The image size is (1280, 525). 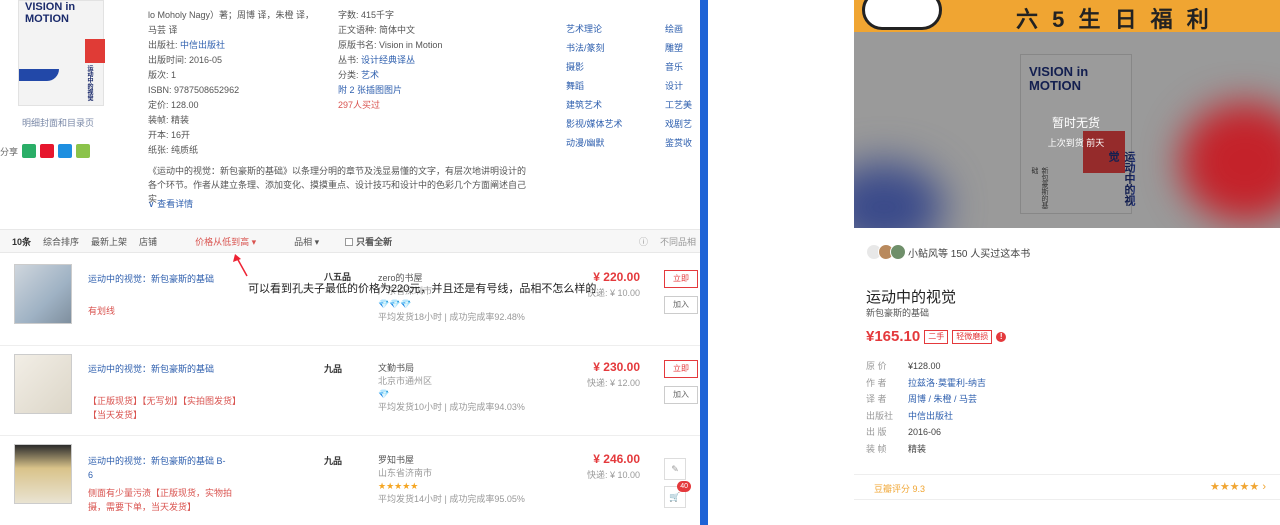 I want to click on cover-title: VISION in MOTION, so click(x=50, y=13).